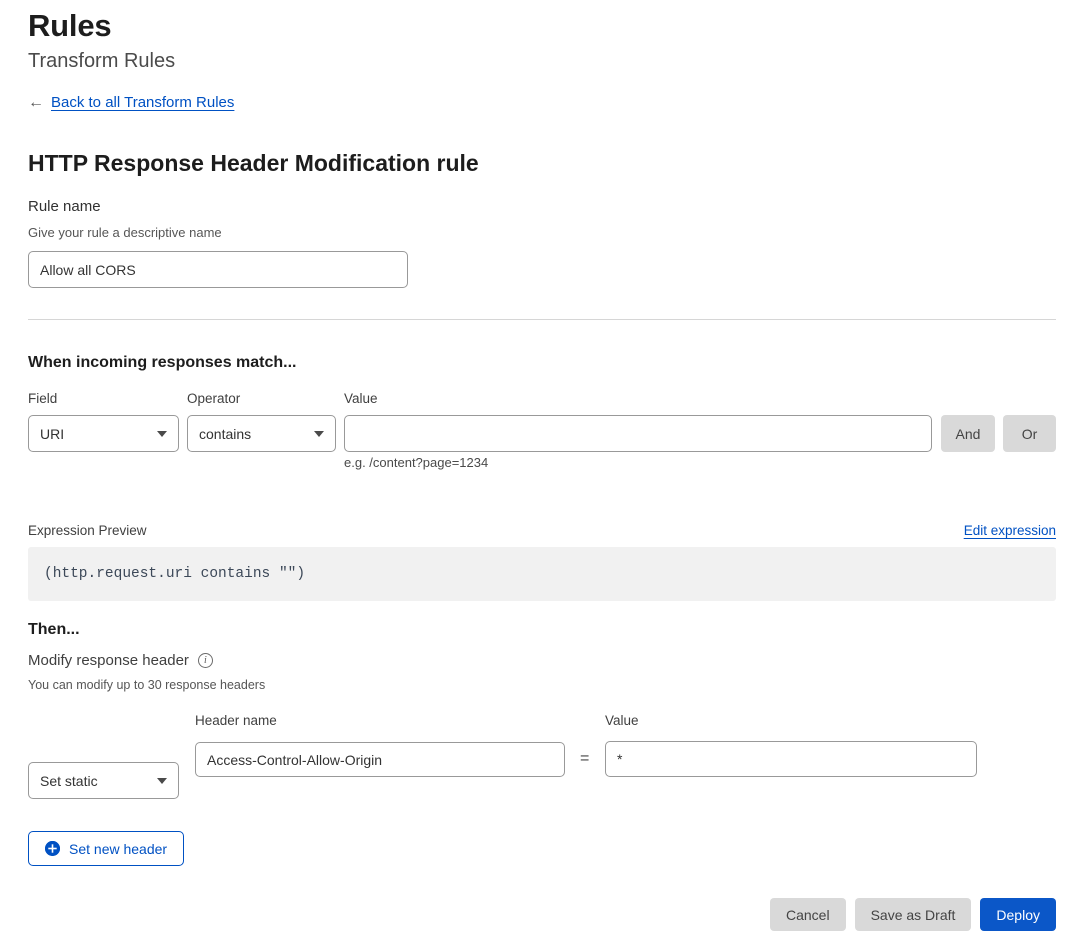 The width and height of the screenshot is (1078, 951). Describe the element at coordinates (103, 780) in the screenshot. I see `header-mode-select: Set static` at that location.